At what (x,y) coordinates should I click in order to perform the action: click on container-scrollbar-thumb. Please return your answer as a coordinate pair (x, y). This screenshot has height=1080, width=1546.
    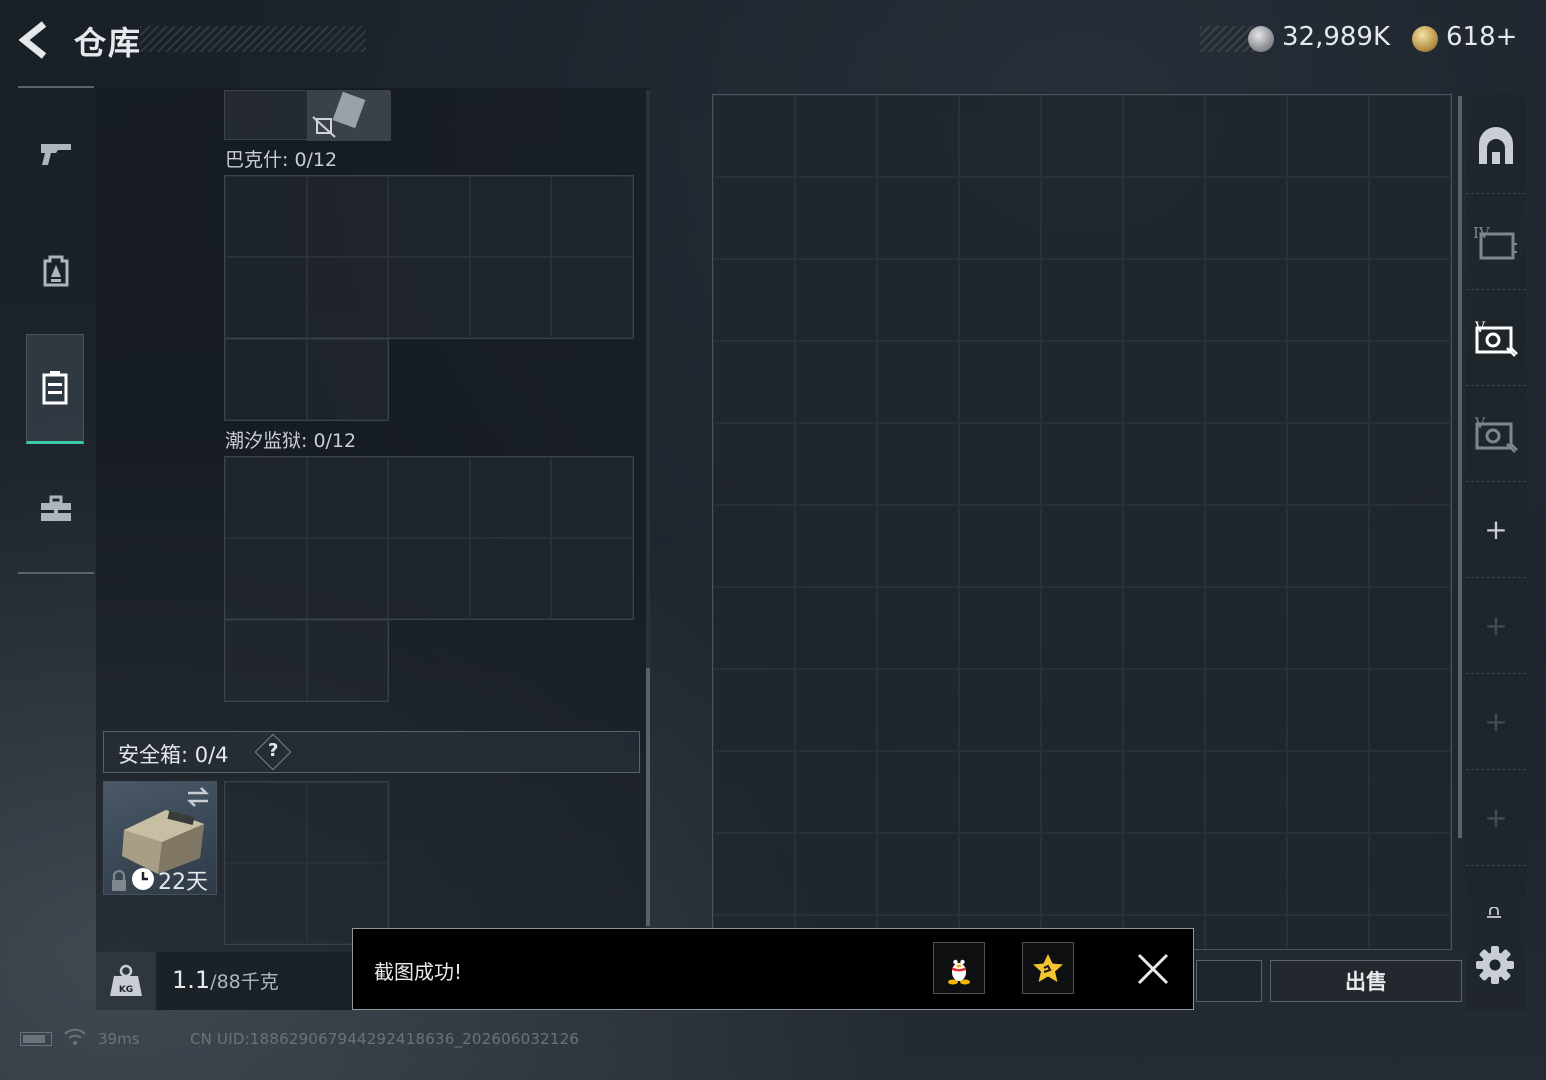
    Looking at the image, I should click on (648, 797).